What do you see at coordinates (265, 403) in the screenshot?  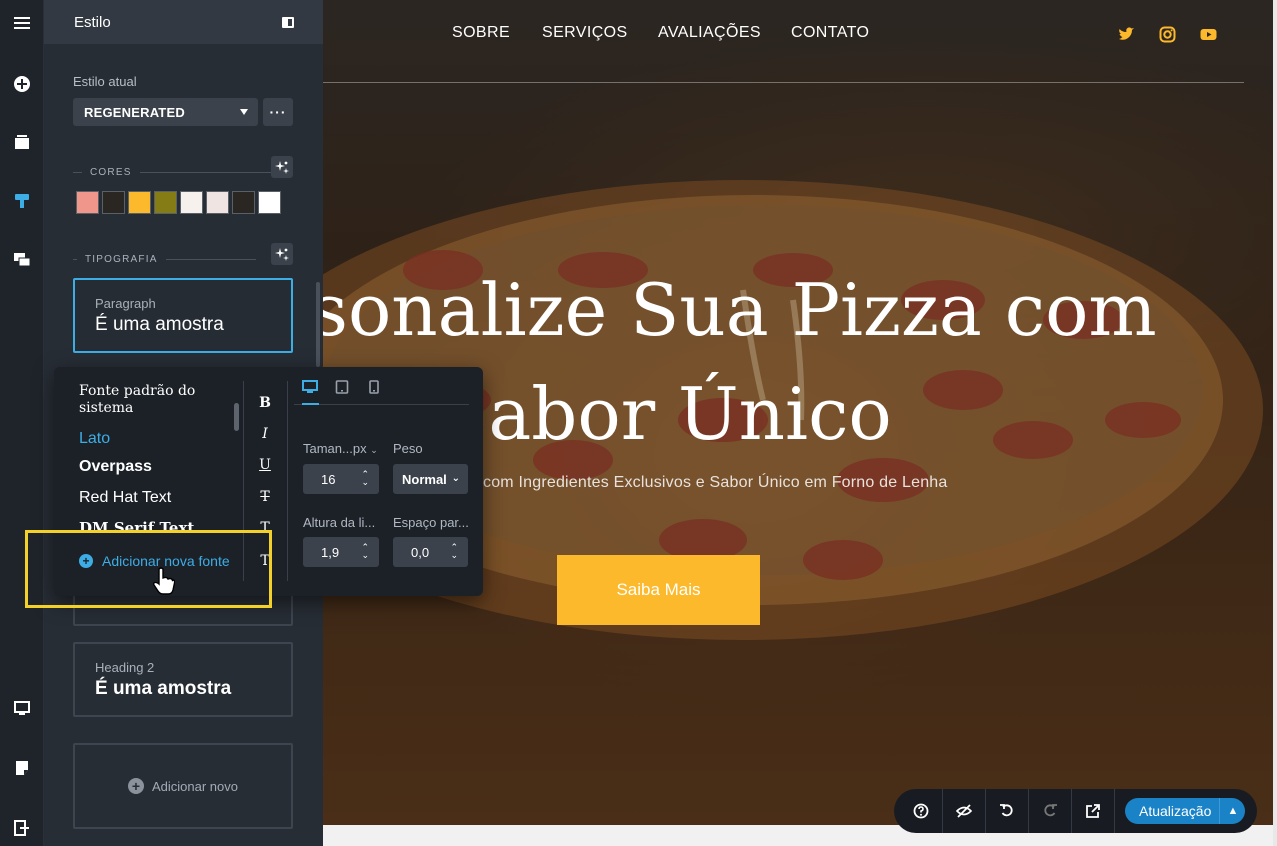 I see `bold-button: B` at bounding box center [265, 403].